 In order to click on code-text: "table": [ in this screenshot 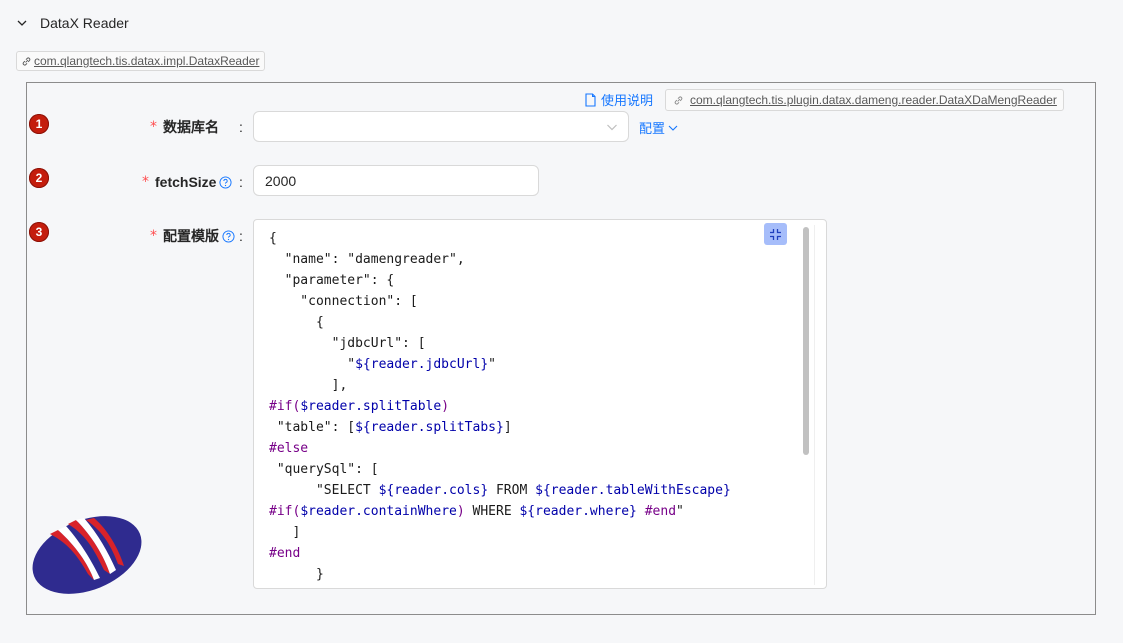, I will do `click(312, 427)`.